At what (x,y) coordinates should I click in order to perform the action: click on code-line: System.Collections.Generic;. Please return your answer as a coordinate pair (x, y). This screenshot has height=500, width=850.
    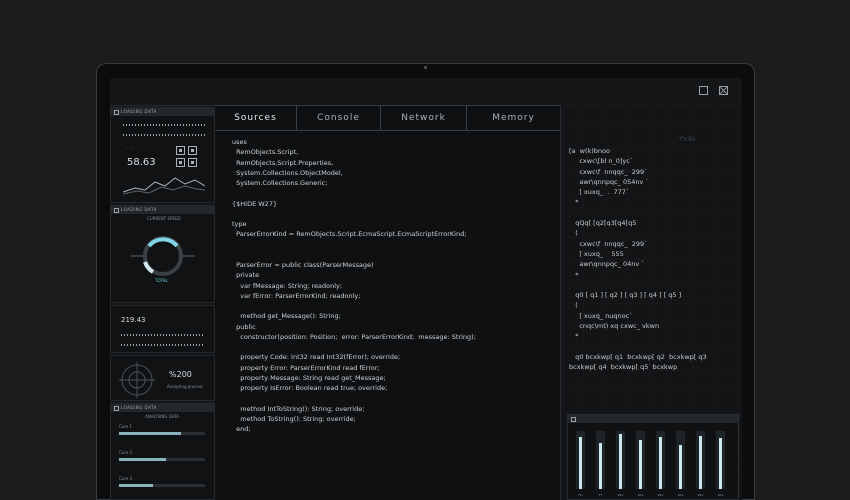
    Looking at the image, I should click on (280, 183).